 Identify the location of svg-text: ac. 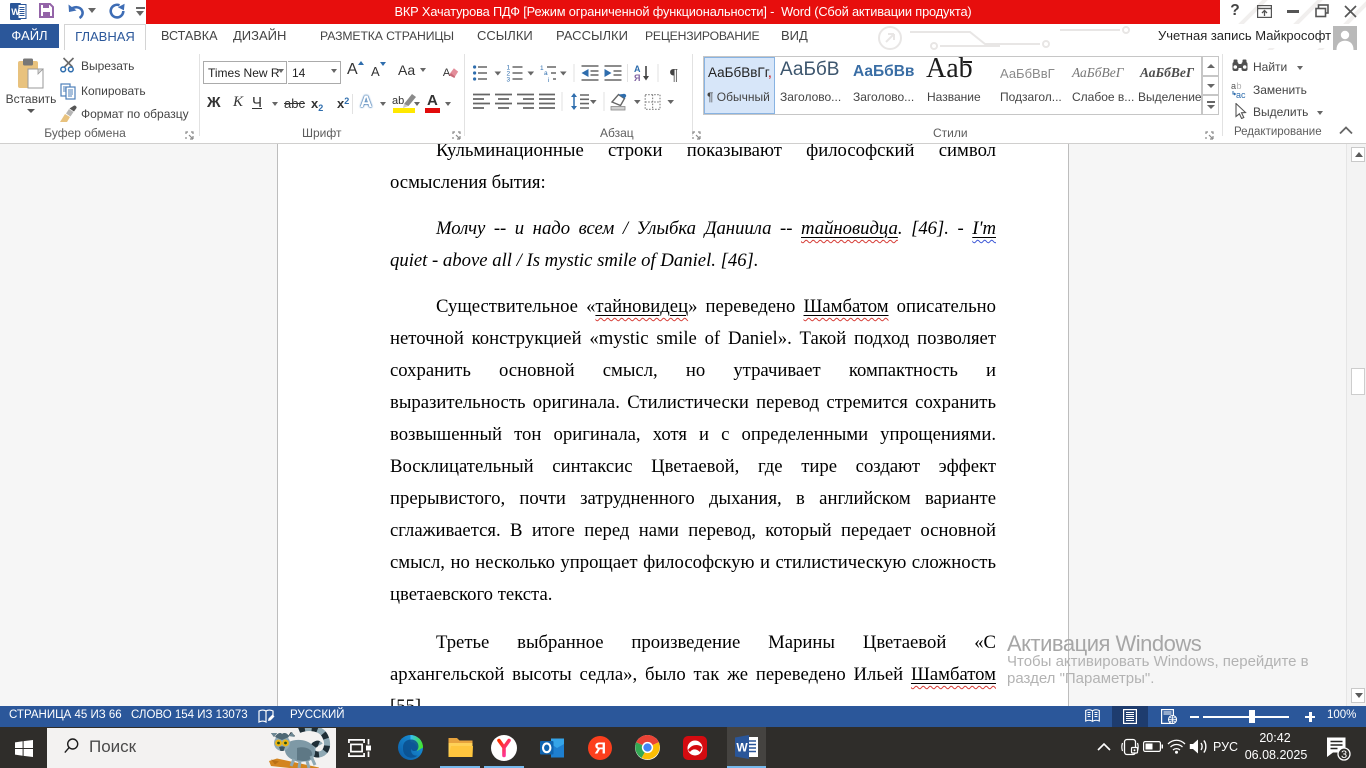
(1241, 94).